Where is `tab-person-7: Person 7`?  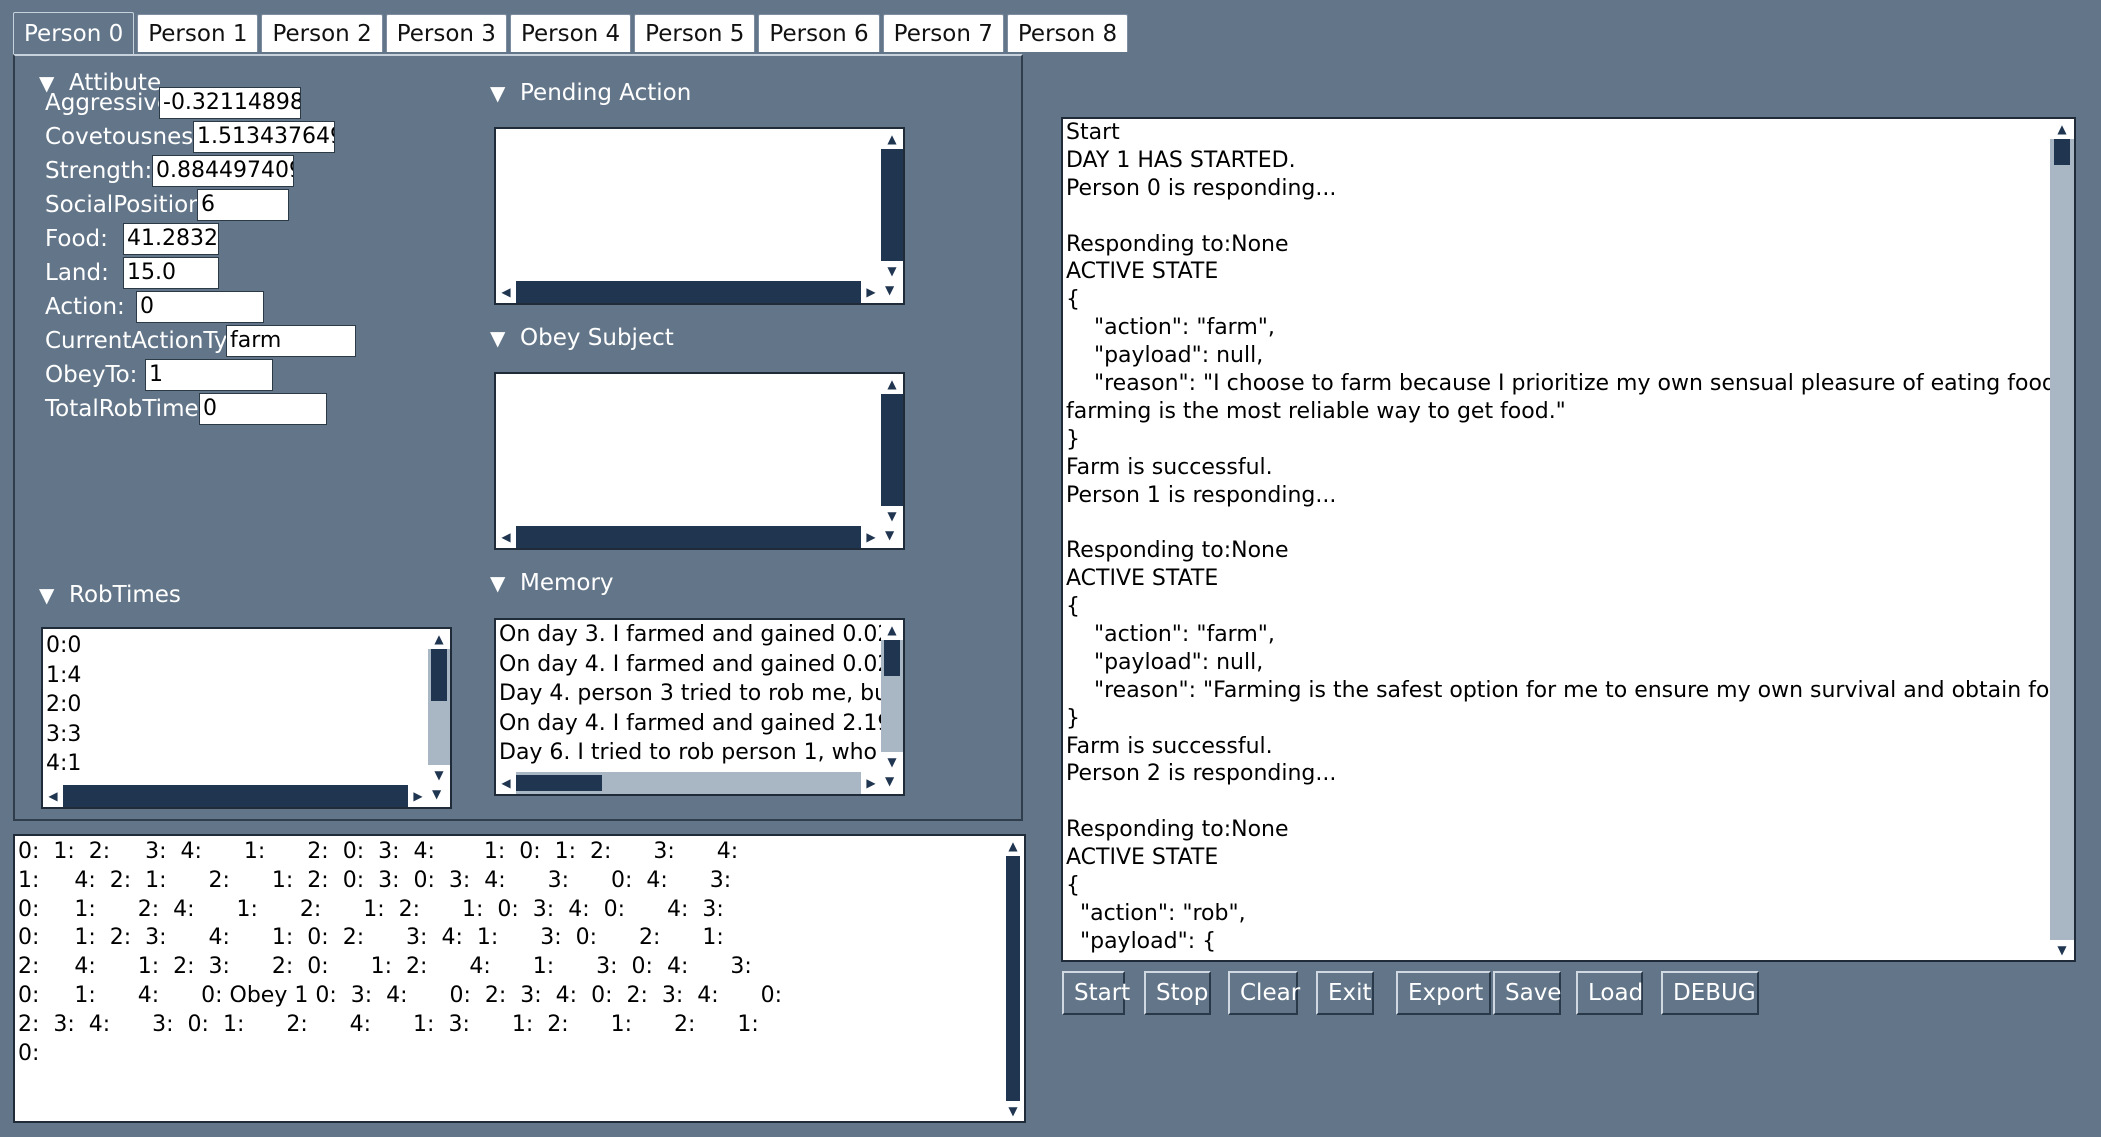 tab-person-7: Person 7 is located at coordinates (943, 33).